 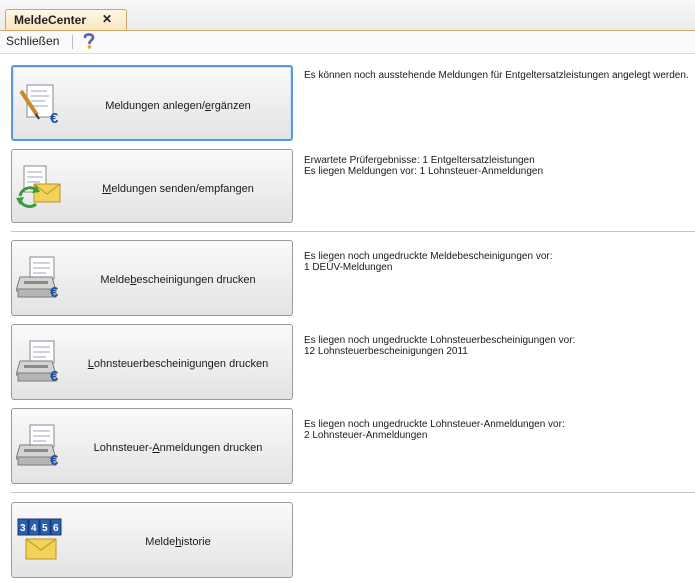 I want to click on toolbar: Schließen, so click(x=347, y=42).